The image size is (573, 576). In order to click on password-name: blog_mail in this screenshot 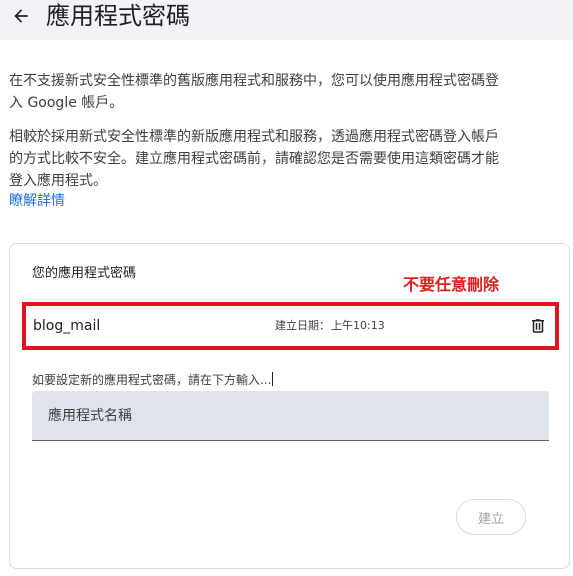, I will do `click(67, 326)`.